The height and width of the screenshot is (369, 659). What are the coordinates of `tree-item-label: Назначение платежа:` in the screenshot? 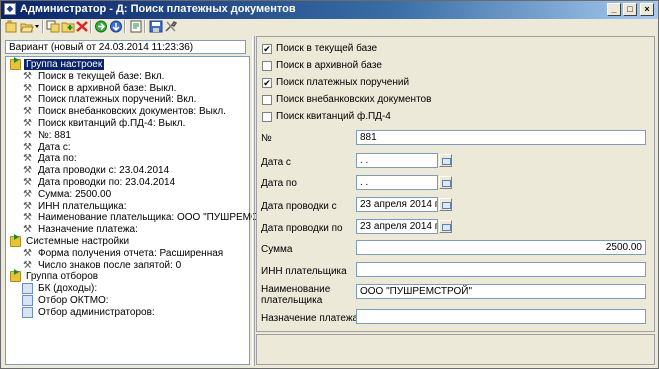 It's located at (88, 230).